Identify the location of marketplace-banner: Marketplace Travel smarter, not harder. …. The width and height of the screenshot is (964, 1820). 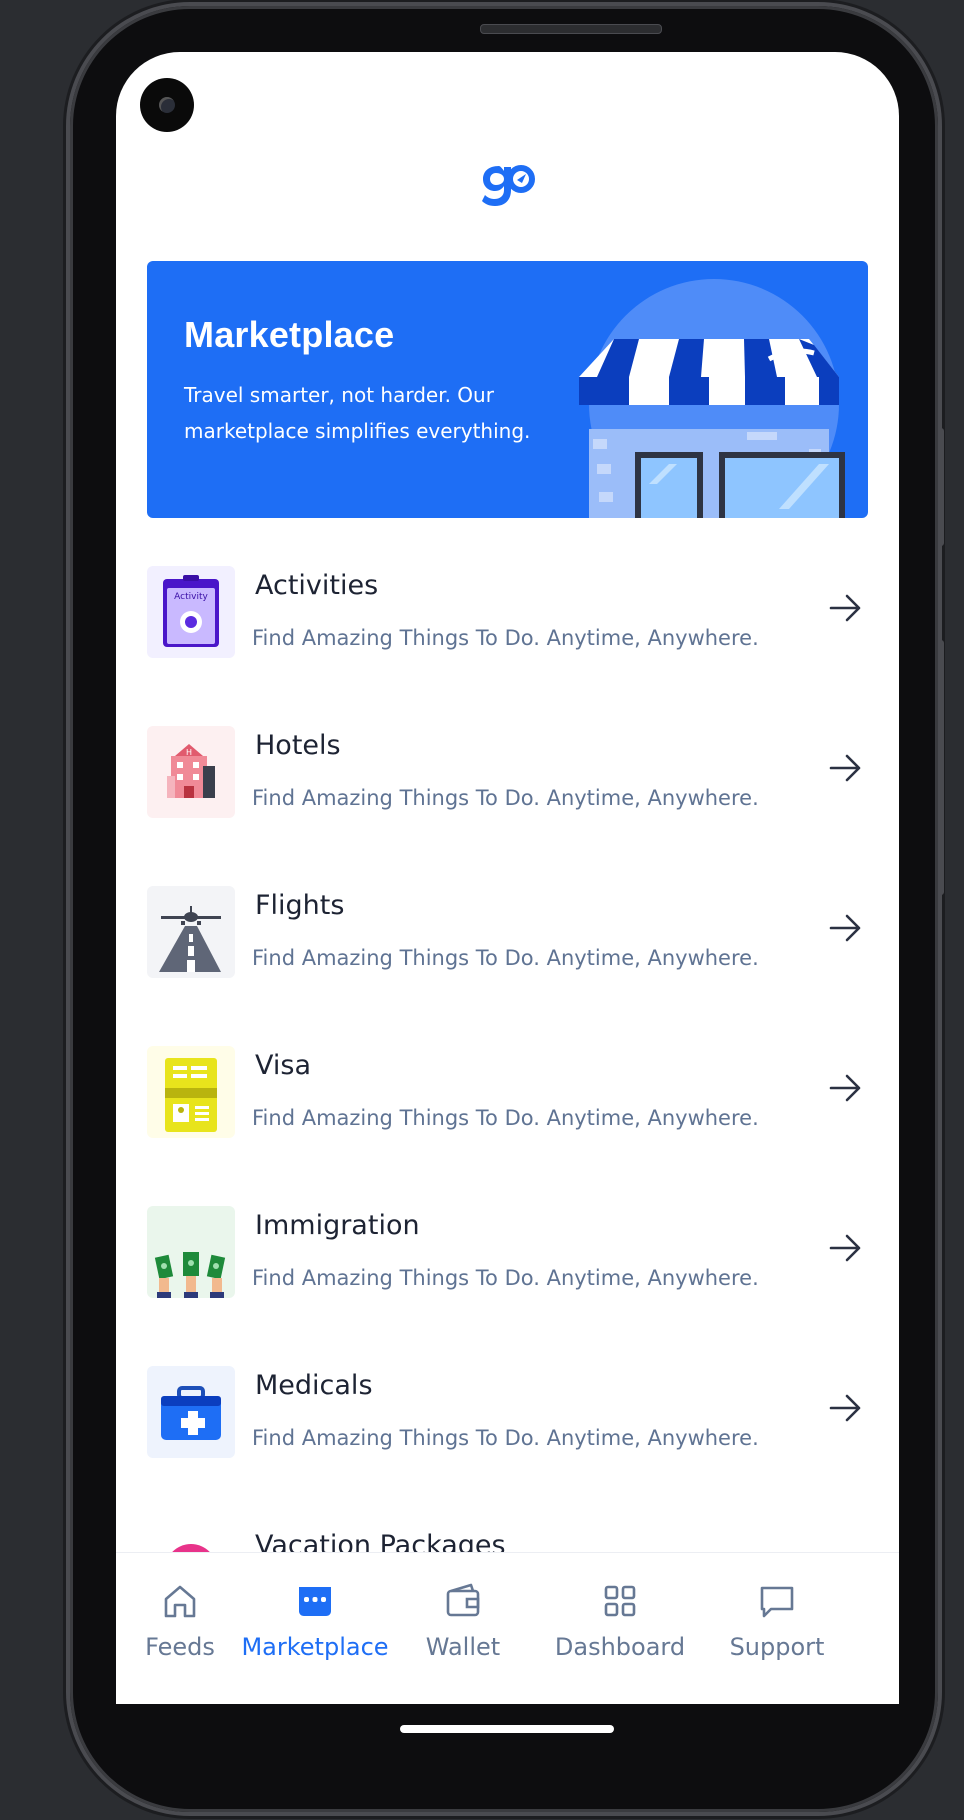
(507, 389).